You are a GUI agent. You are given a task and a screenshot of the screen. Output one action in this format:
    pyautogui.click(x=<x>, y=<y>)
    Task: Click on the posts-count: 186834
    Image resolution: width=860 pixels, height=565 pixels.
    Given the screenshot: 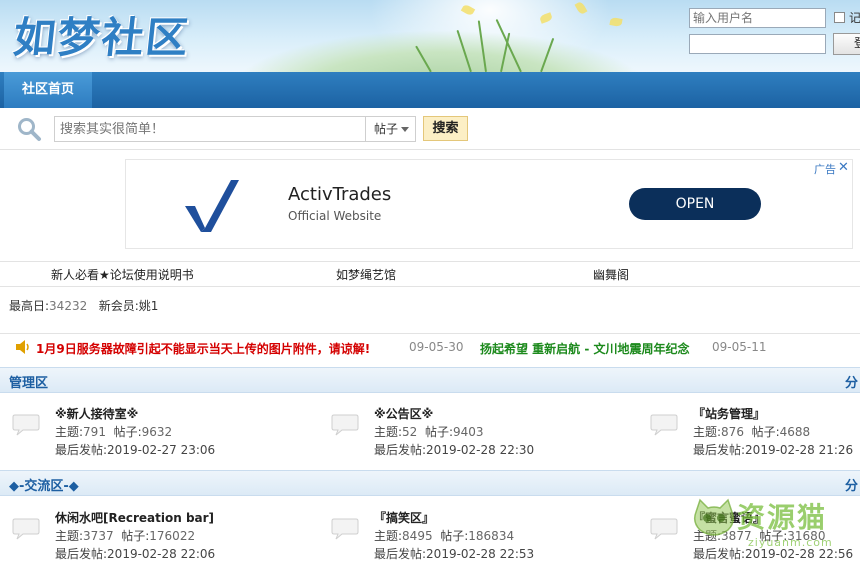 What is the action you would take?
    pyautogui.click(x=491, y=536)
    